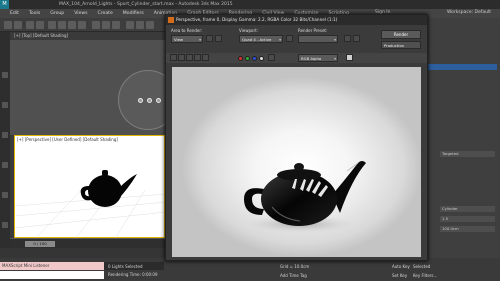  What do you see at coordinates (401, 45) in the screenshot?
I see `production-dropdown: Production` at bounding box center [401, 45].